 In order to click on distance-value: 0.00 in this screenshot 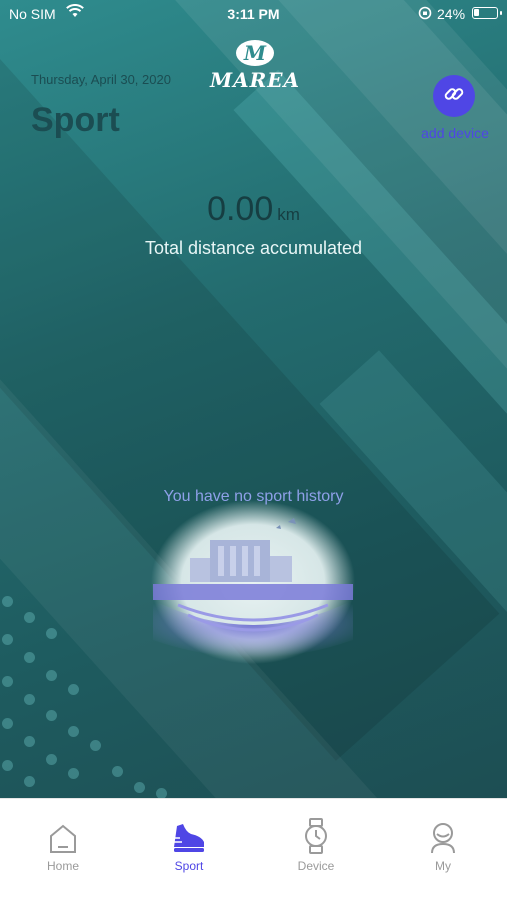, I will do `click(240, 209)`.